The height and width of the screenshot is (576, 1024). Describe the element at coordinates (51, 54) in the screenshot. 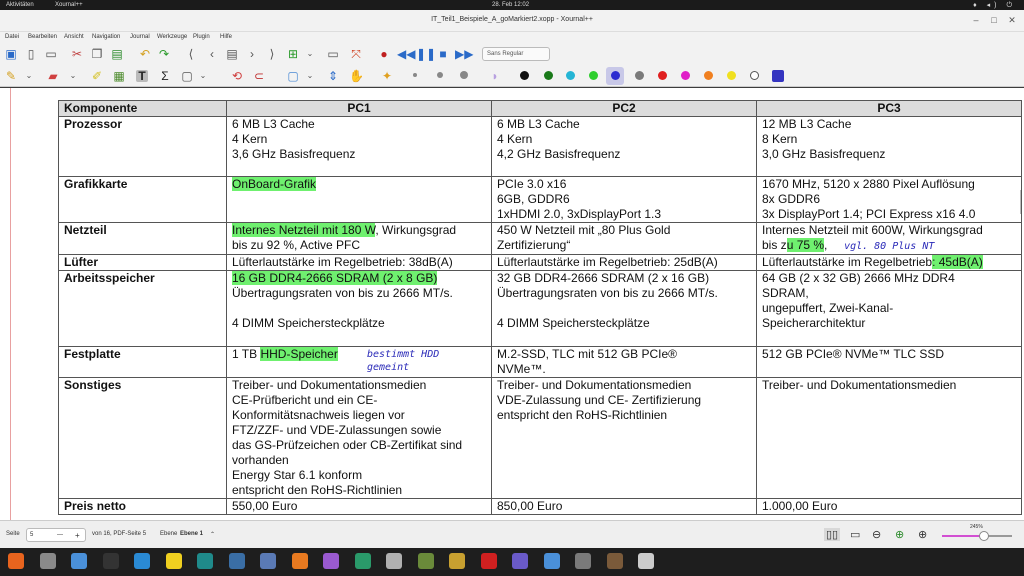

I see `open-icon: ▭` at that location.